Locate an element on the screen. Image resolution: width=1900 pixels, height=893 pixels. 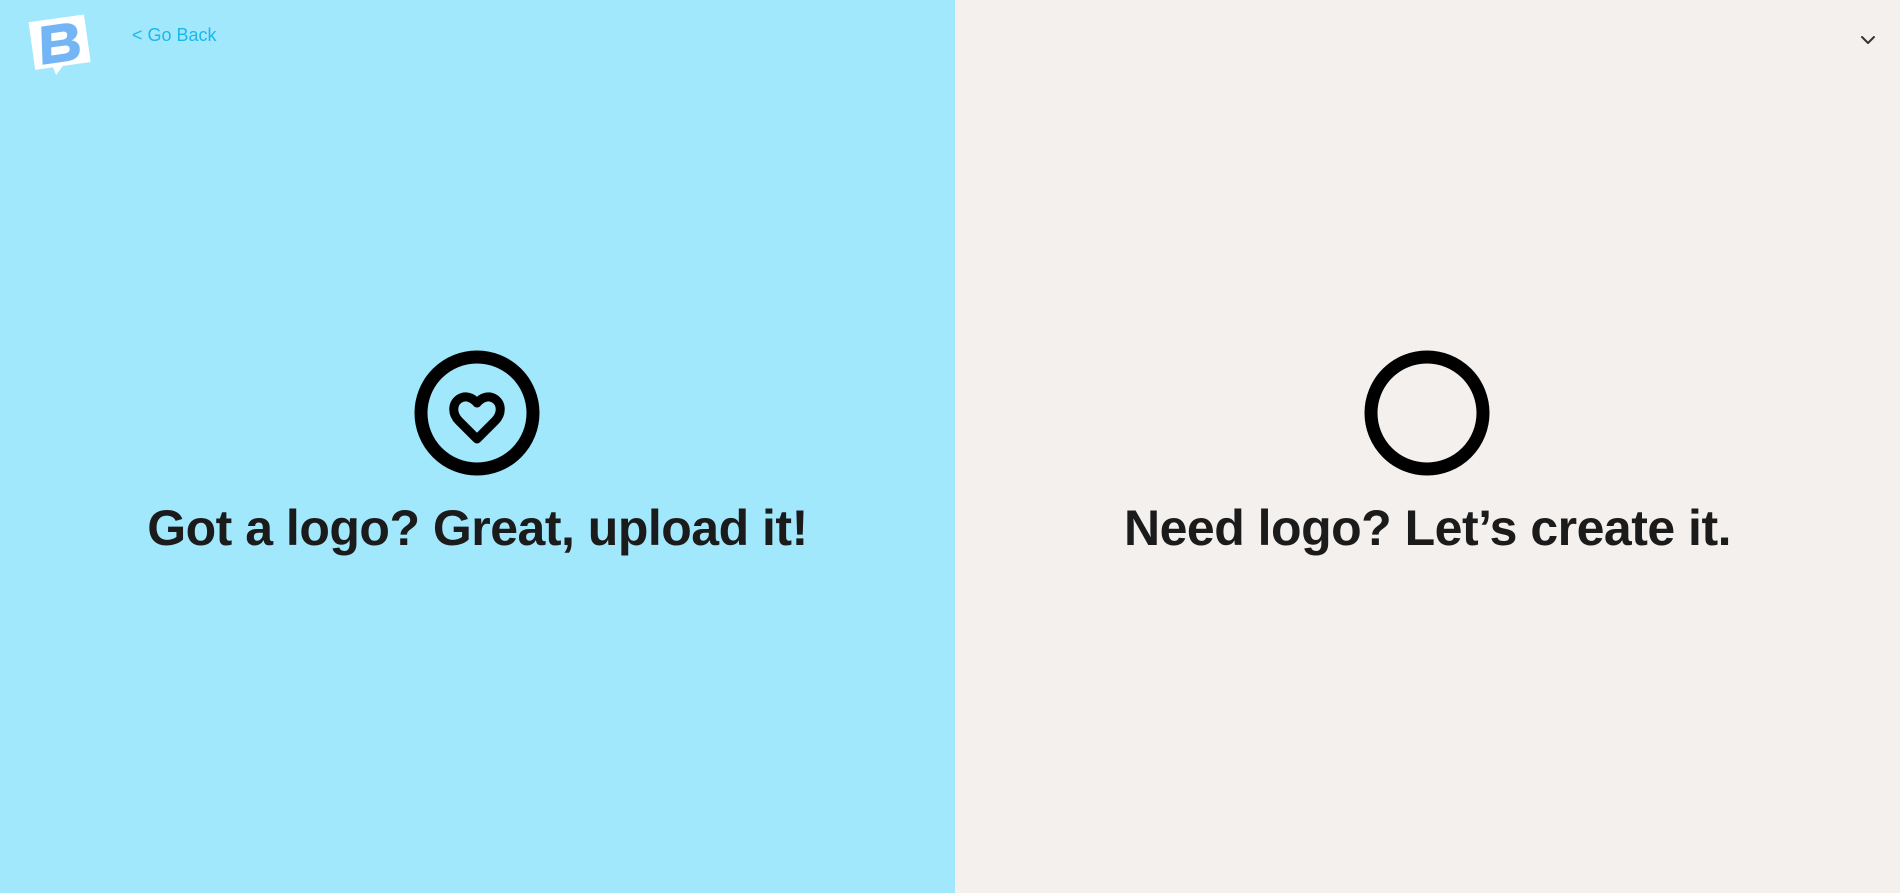
create-logo-content: Need logo? Let’s create it. is located at coordinates (1427, 453).